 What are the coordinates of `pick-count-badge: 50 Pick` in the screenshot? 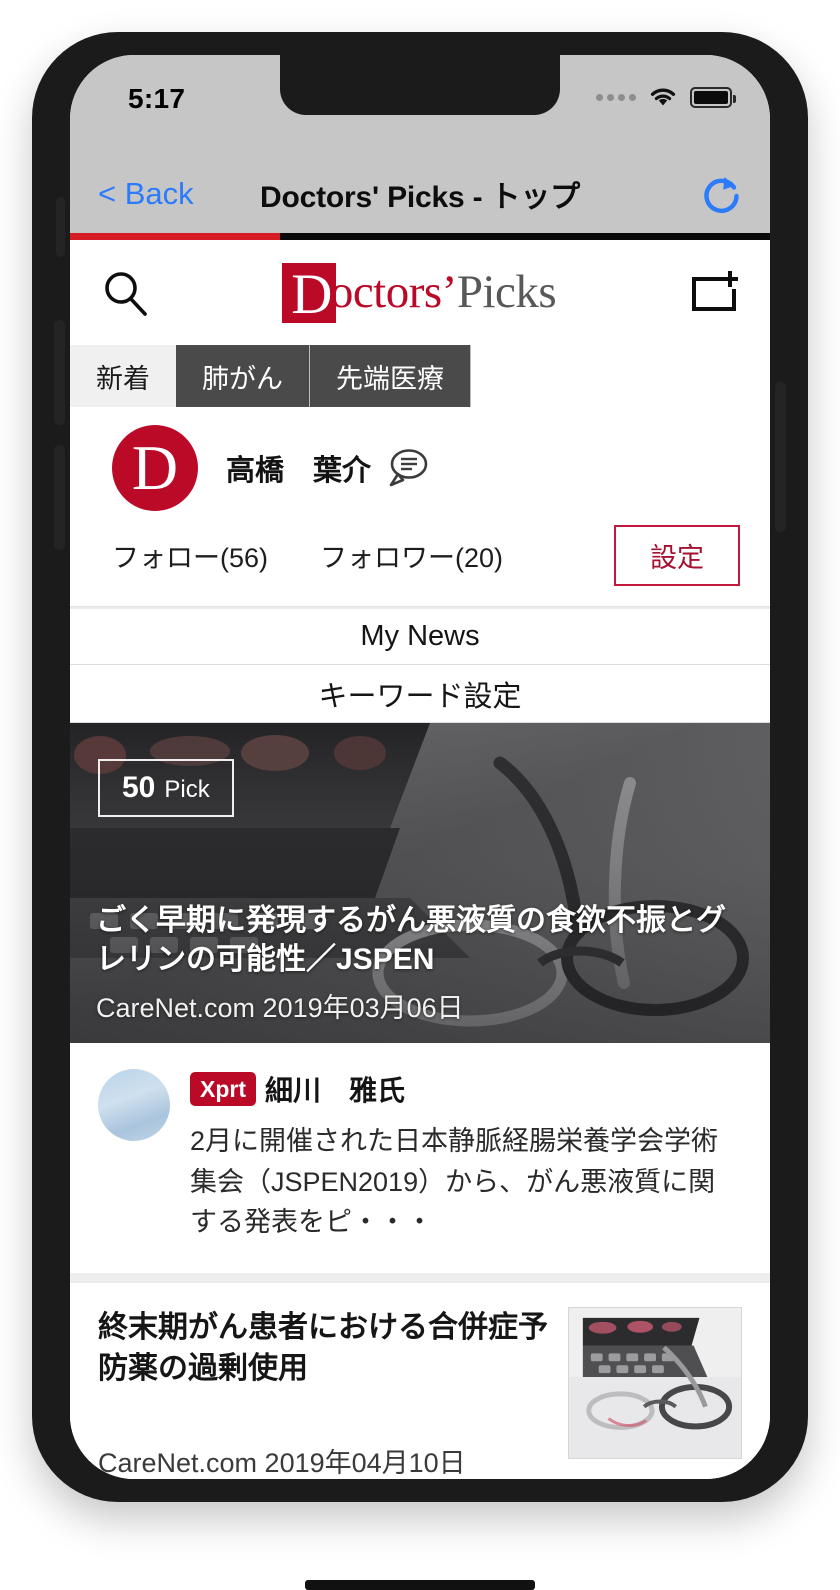 It's located at (166, 788).